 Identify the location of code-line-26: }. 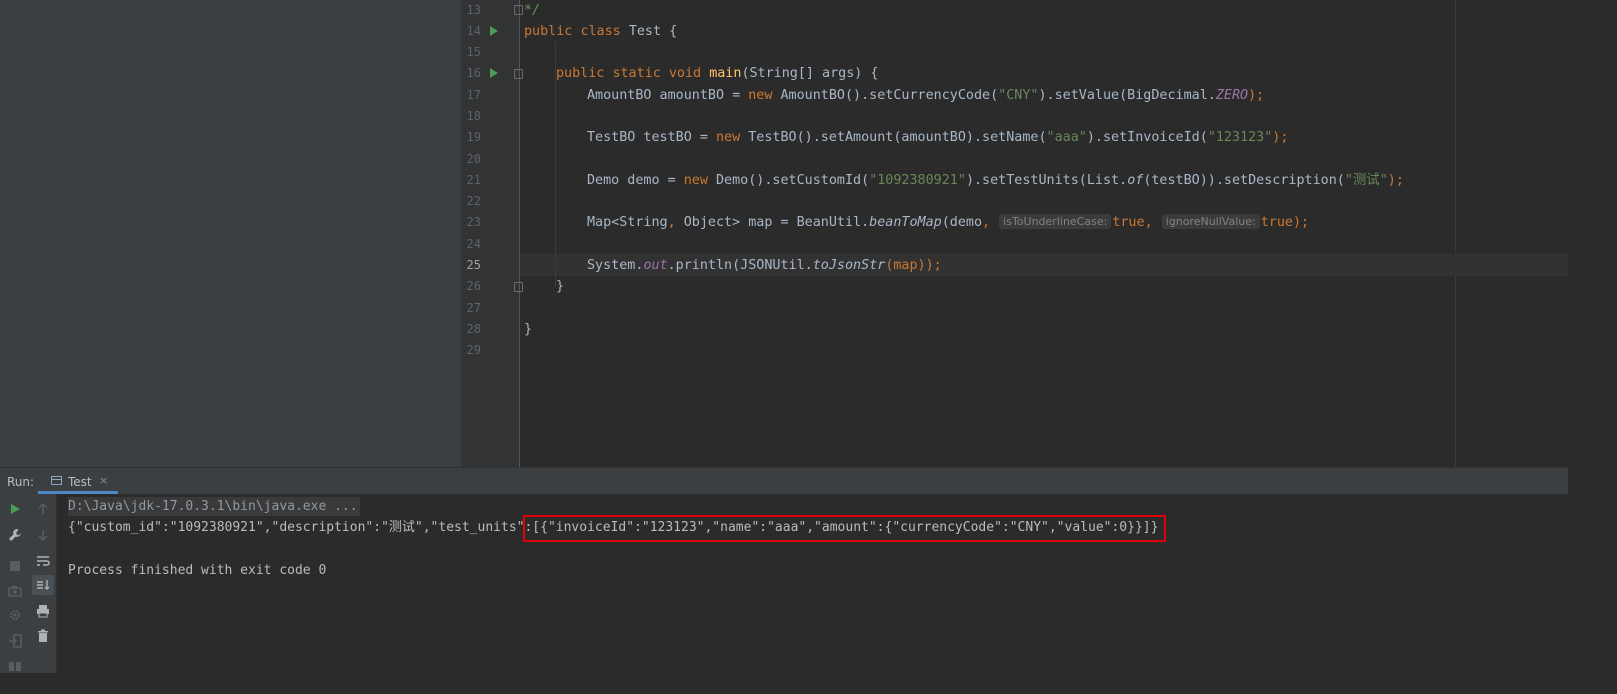
(560, 286).